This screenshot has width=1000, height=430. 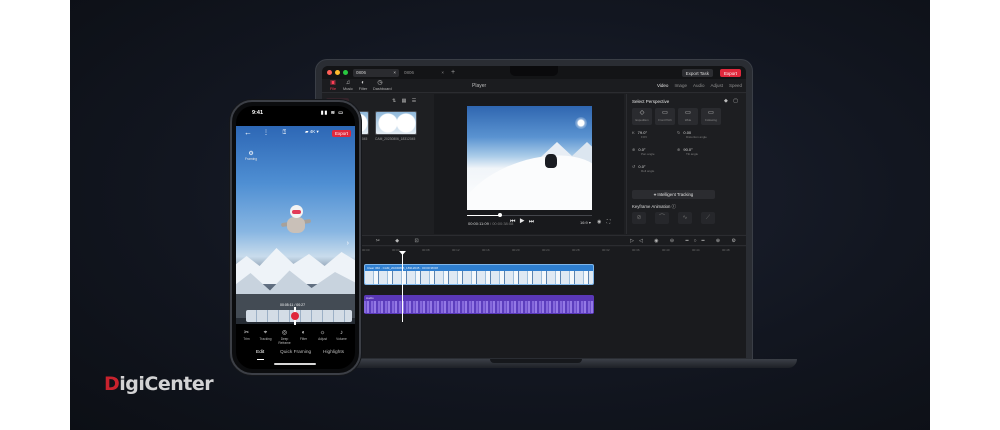 I want to click on playback-time: 00:00:11:09 / 00:00:38:08, so click(x=491, y=223).